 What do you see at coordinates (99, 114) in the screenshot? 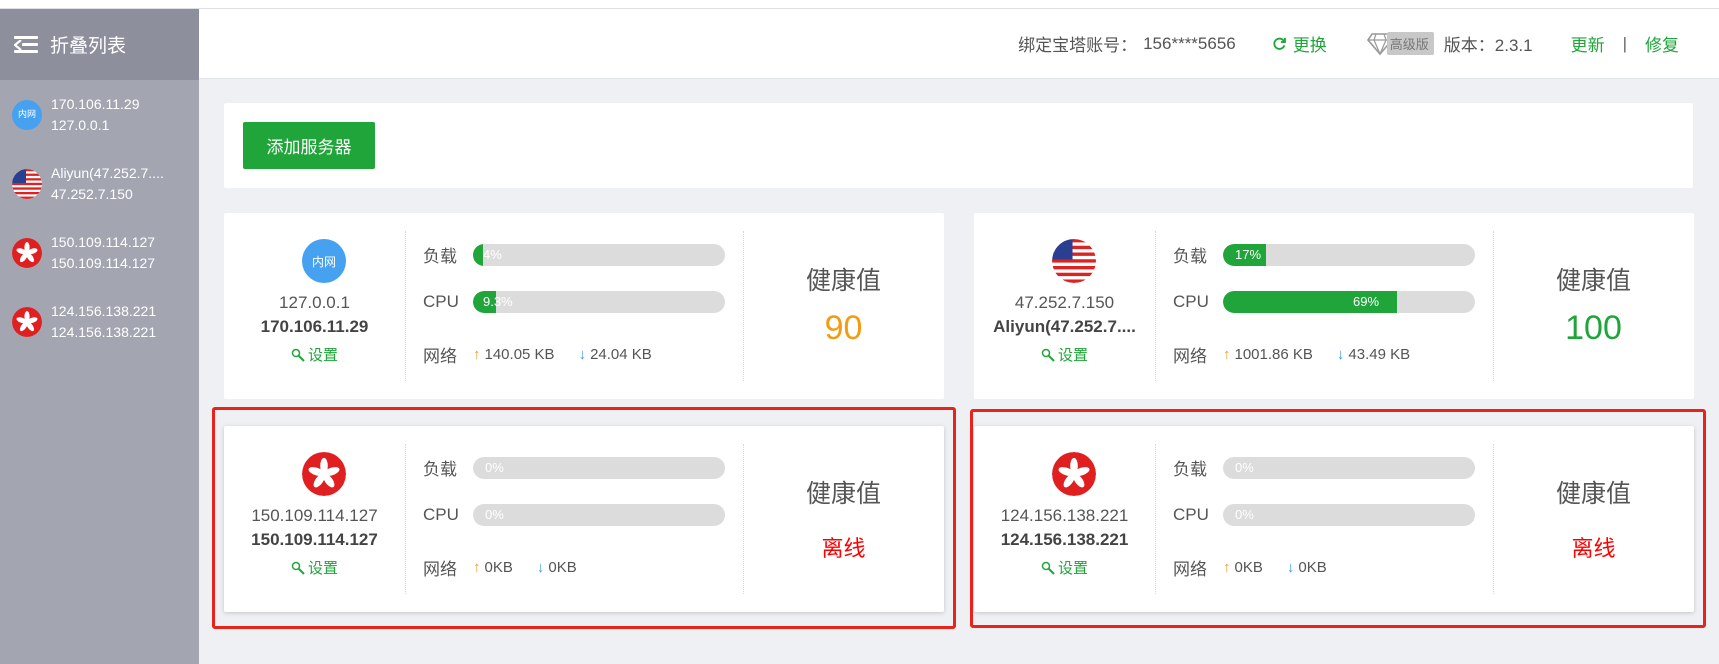
I see `sidebar-item-server: 内网 170.106.11.29 127.0.0.1` at bounding box center [99, 114].